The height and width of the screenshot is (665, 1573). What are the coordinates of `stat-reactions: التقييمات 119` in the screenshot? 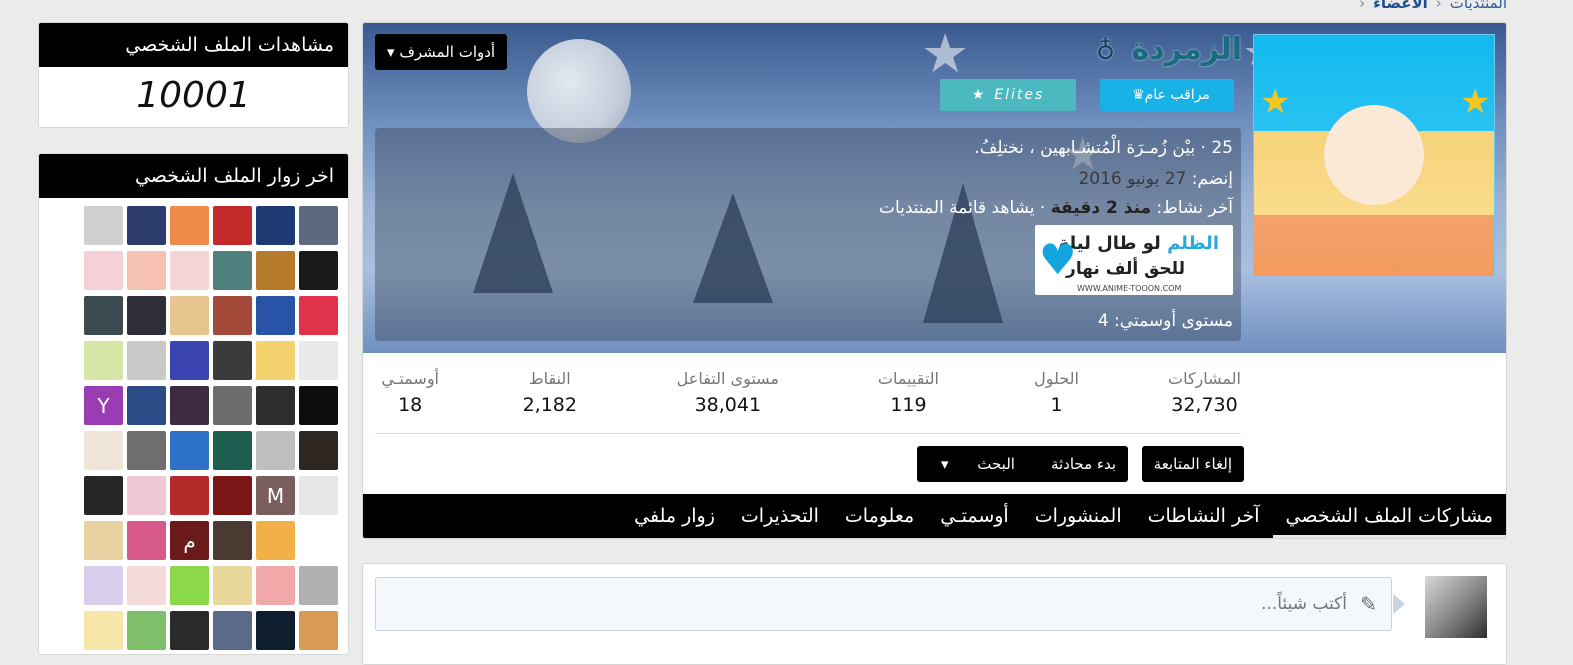 It's located at (908, 392).